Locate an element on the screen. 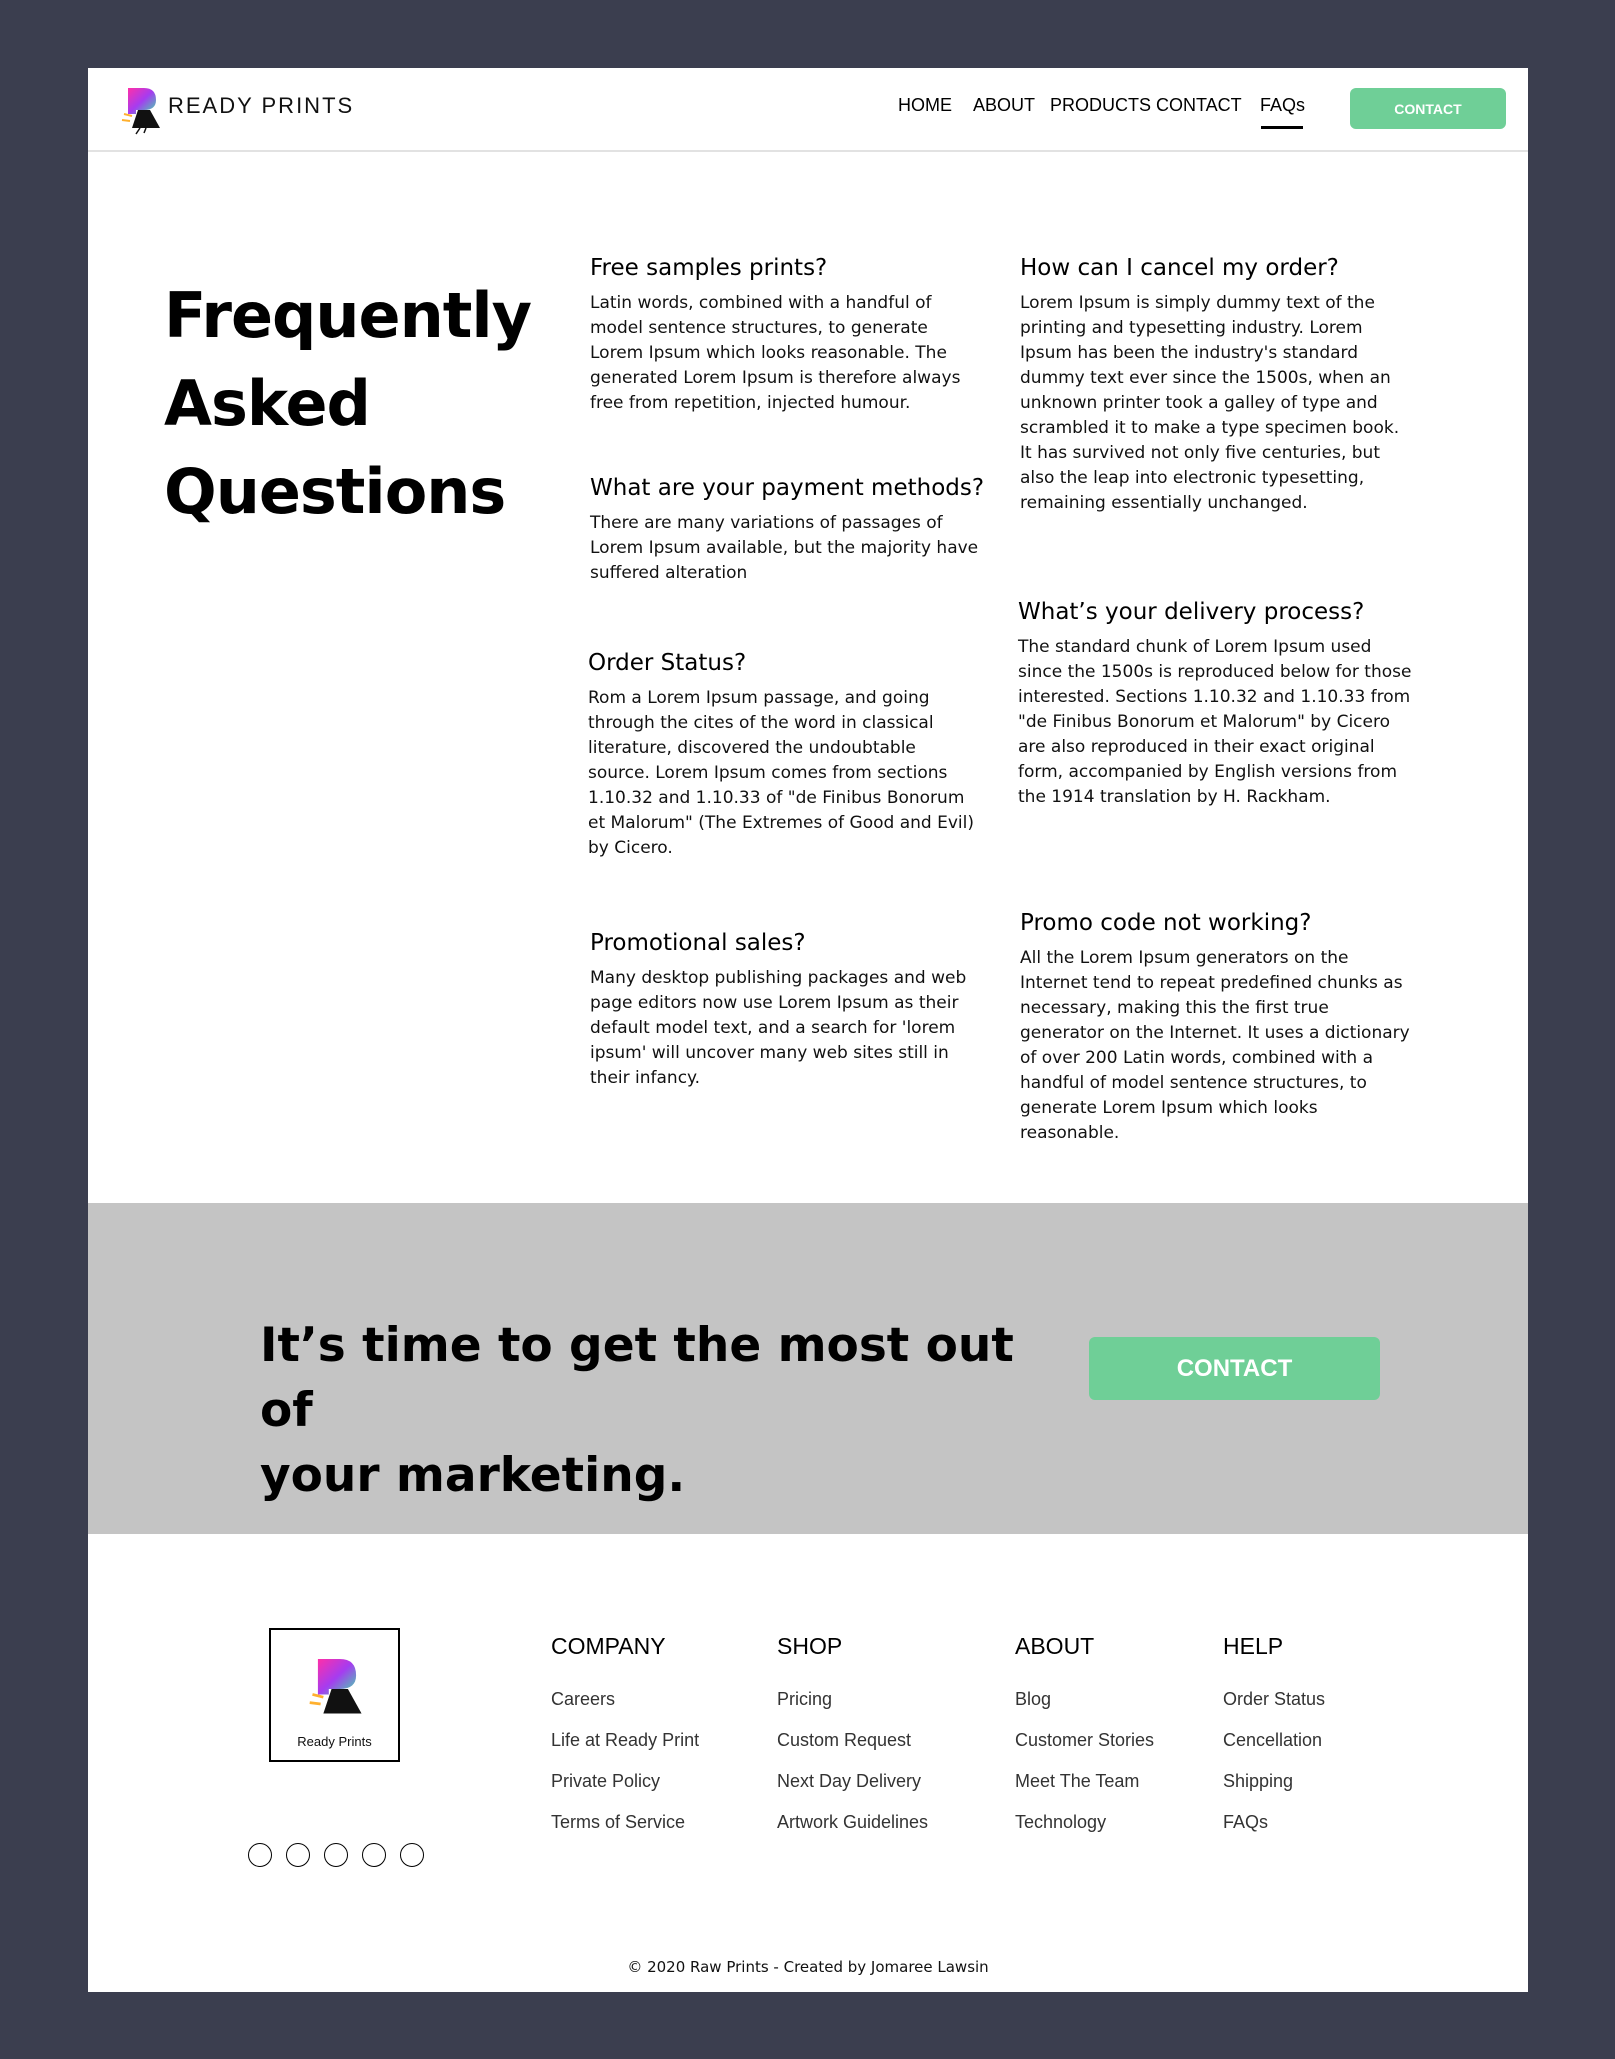 Image resolution: width=1615 pixels, height=2059 pixels. faq-question: Free samples prints? is located at coordinates (709, 268).